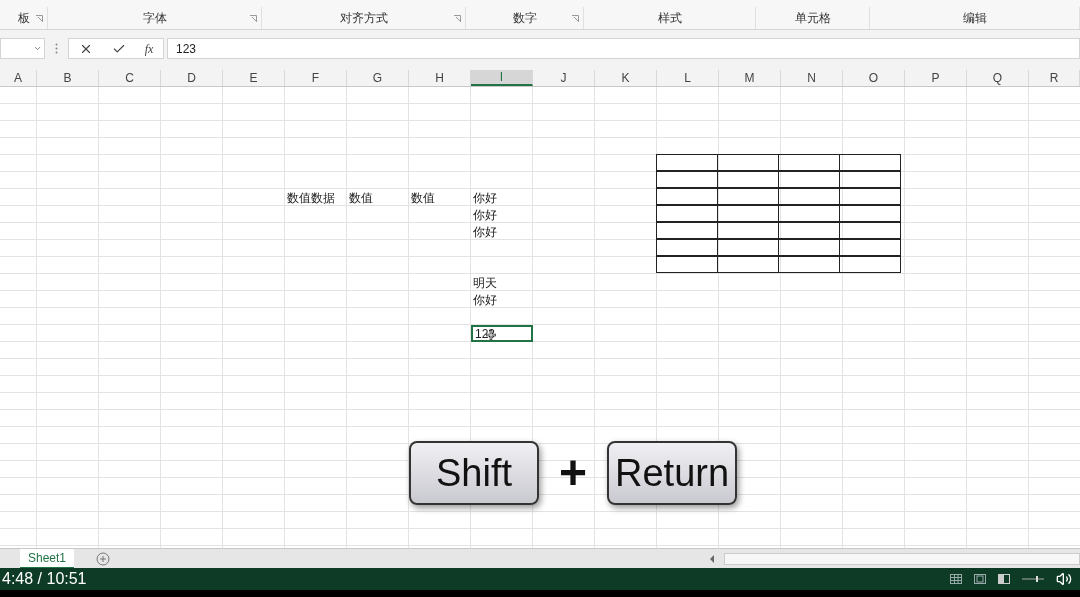 Image resolution: width=1080 pixels, height=597 pixels. What do you see at coordinates (149, 48) in the screenshot?
I see `insert-function-button: fx` at bounding box center [149, 48].